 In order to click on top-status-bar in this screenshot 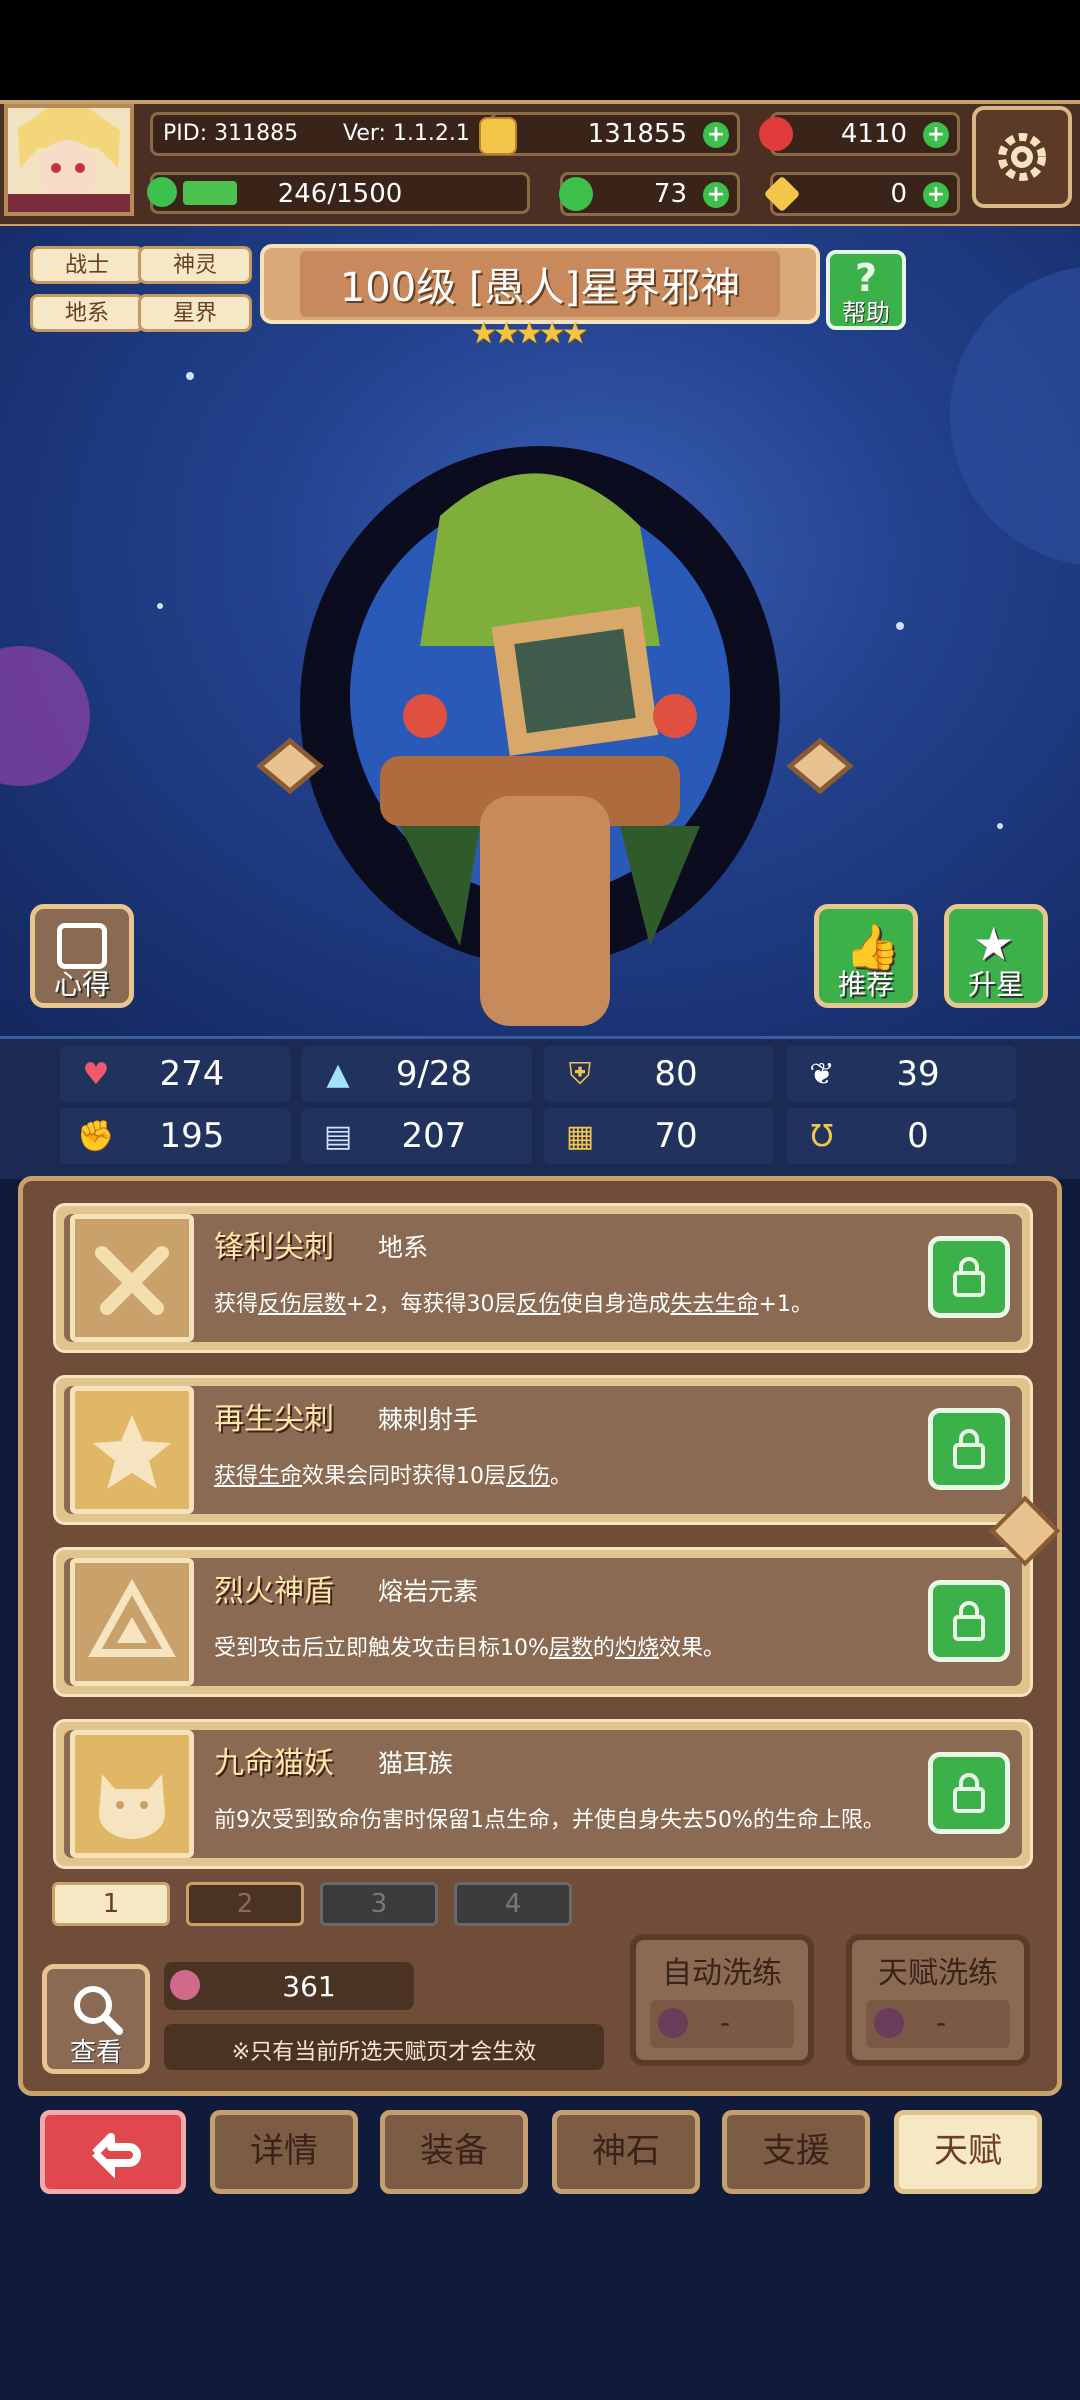, I will do `click(540, 50)`.